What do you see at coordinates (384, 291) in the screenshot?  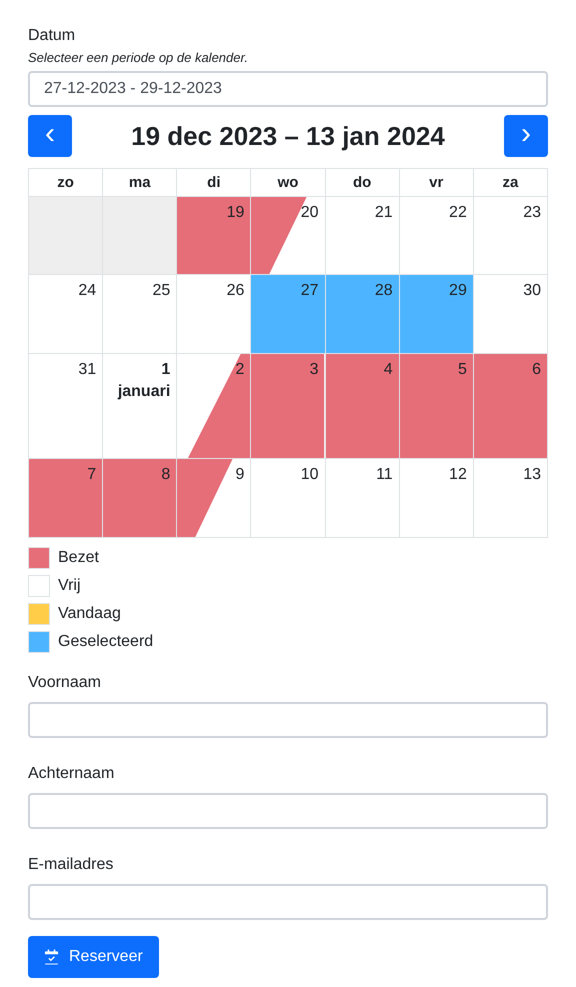 I see `day-number: 28` at bounding box center [384, 291].